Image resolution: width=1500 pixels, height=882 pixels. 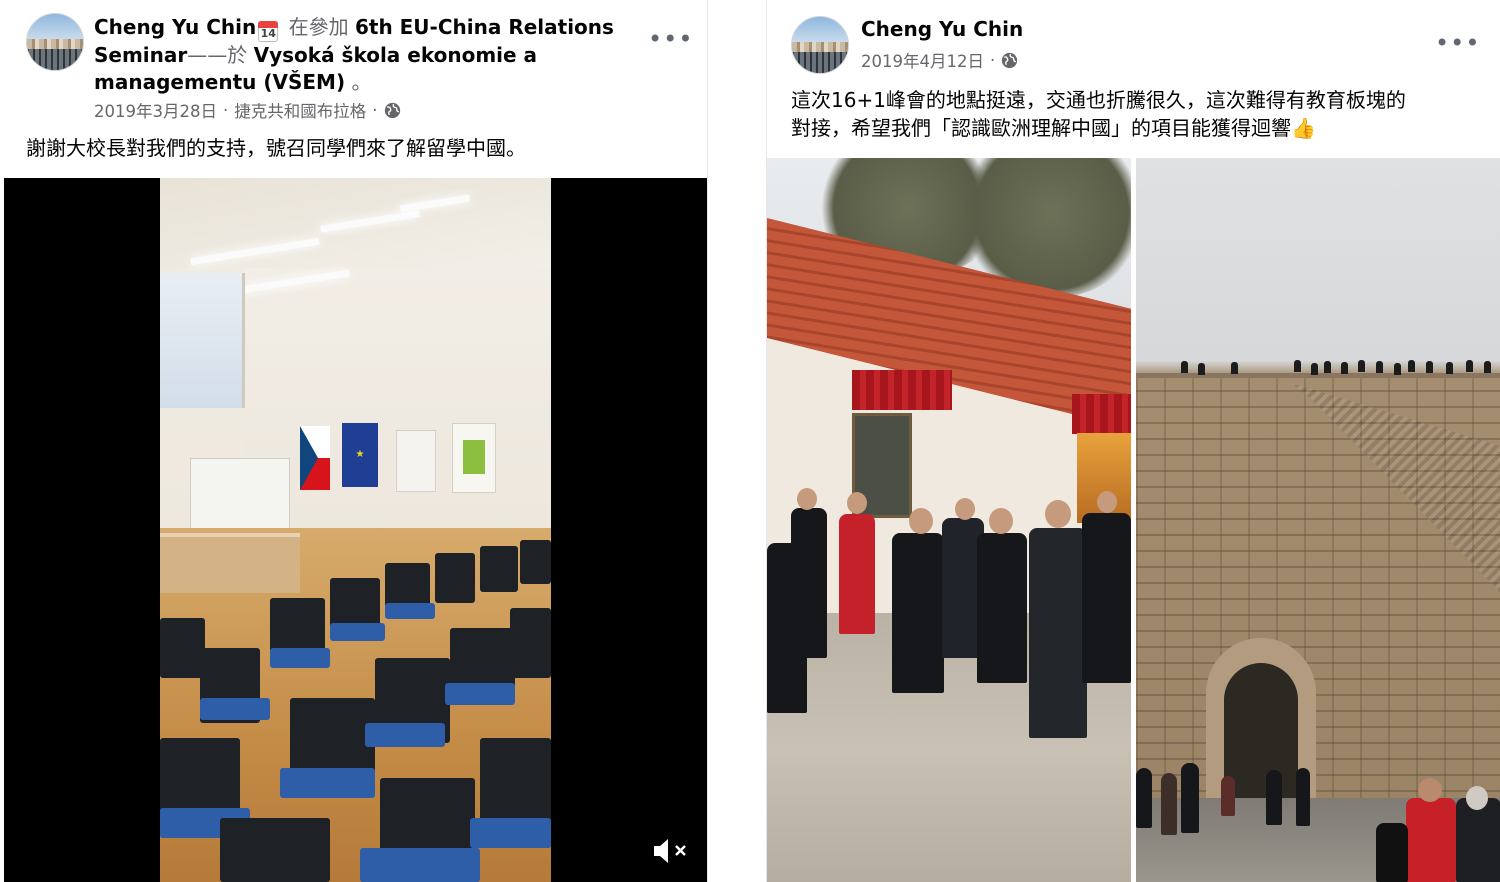 I want to click on post-header: Cheng Yu Chin, so click(x=942, y=29).